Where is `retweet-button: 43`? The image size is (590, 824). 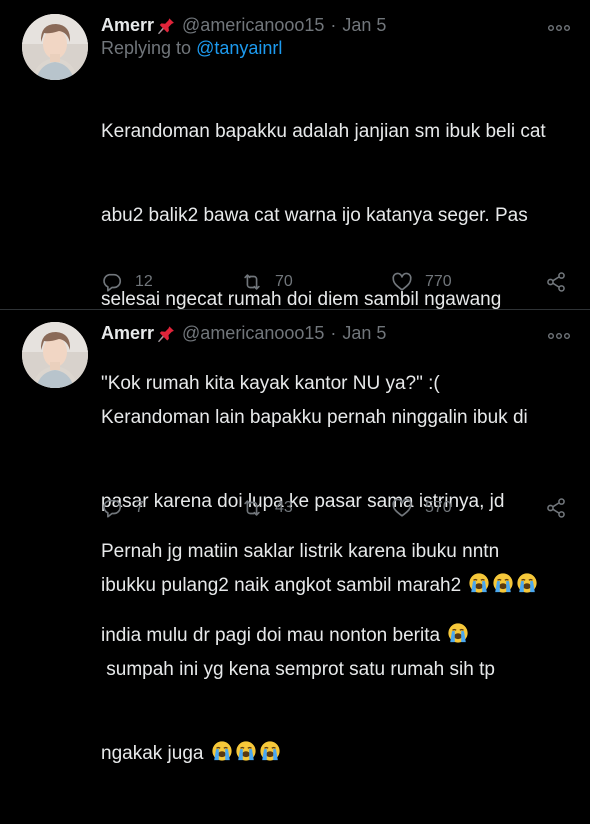
retweet-button: 43 is located at coordinates (267, 508).